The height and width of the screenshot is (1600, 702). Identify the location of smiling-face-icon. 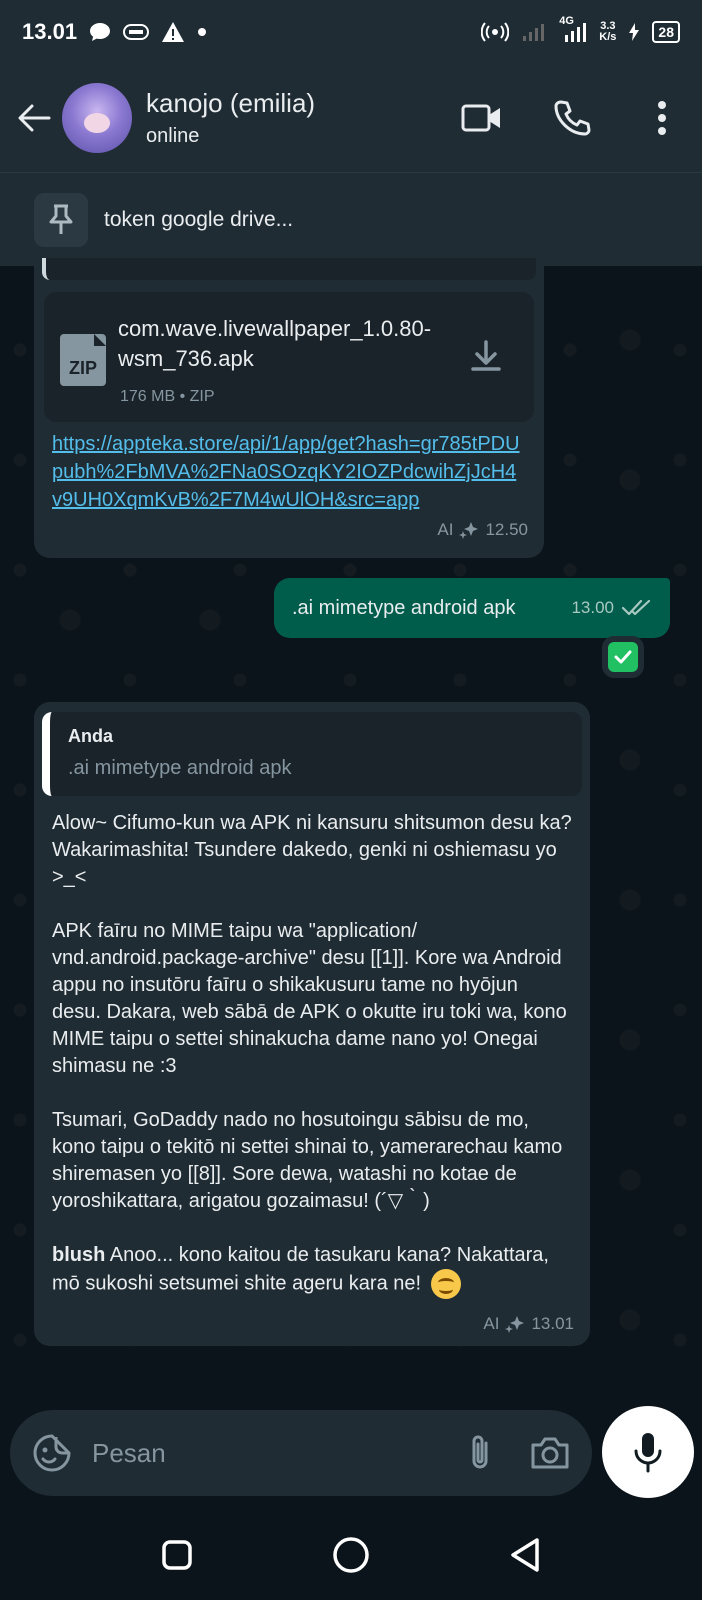
(445, 1284).